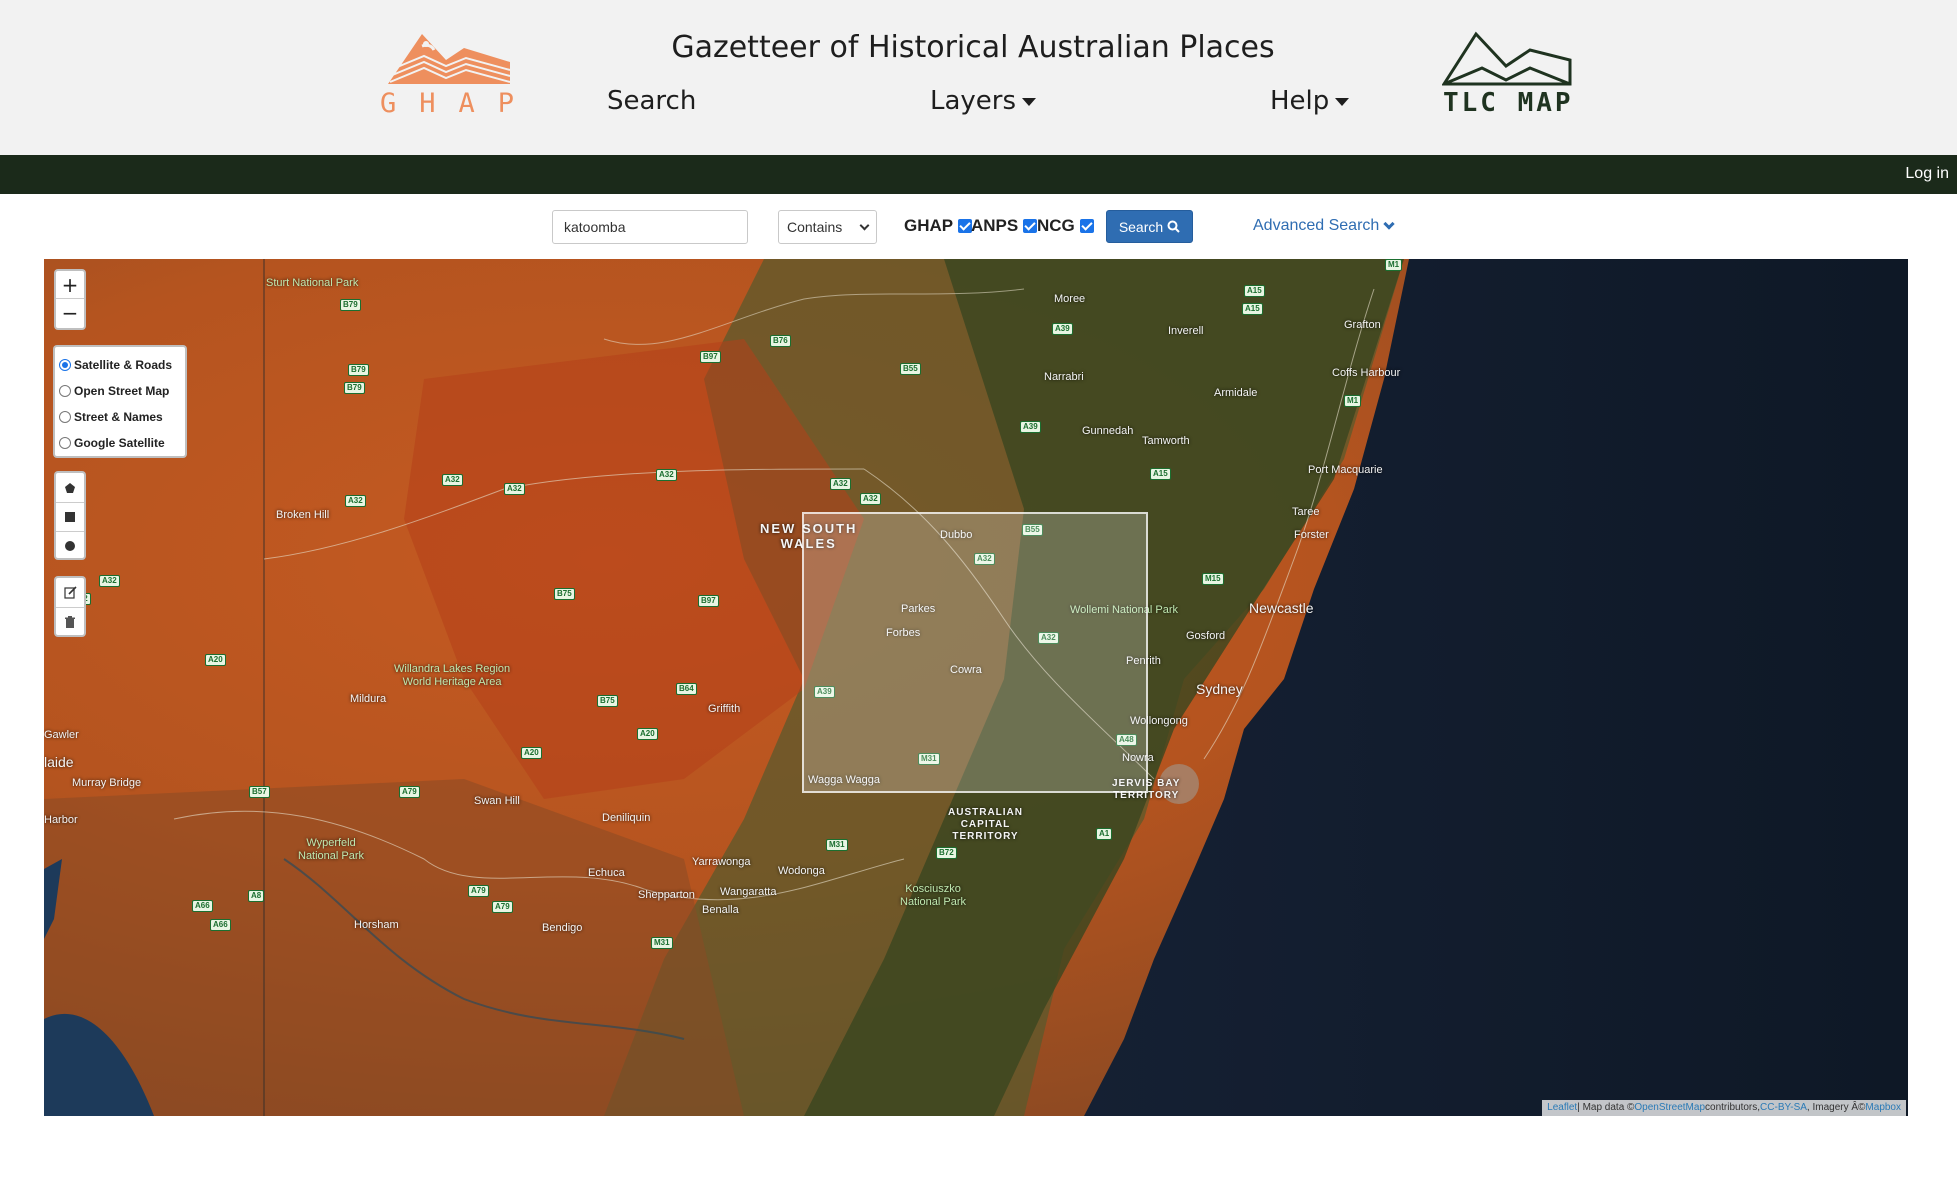 This screenshot has height=1190, width=1957. What do you see at coordinates (428, 103) in the screenshot?
I see `ghap-letter-h: H` at bounding box center [428, 103].